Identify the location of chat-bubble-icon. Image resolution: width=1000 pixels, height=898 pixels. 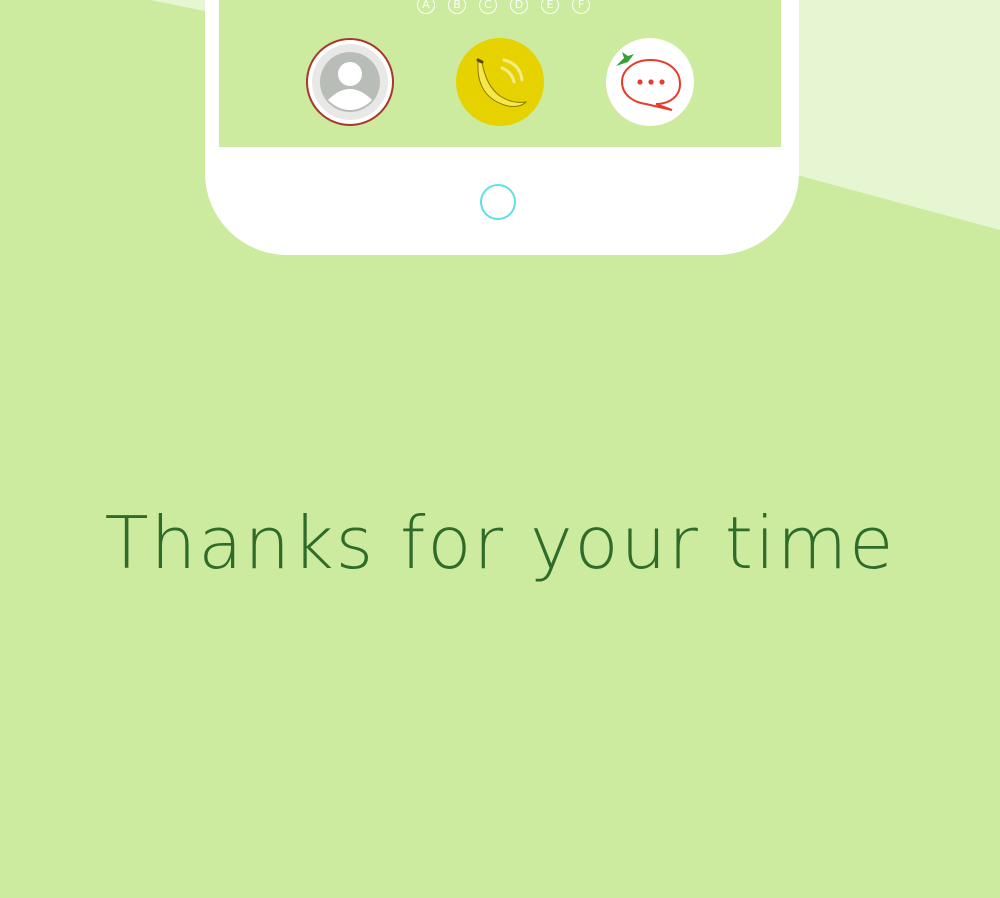
(650, 82).